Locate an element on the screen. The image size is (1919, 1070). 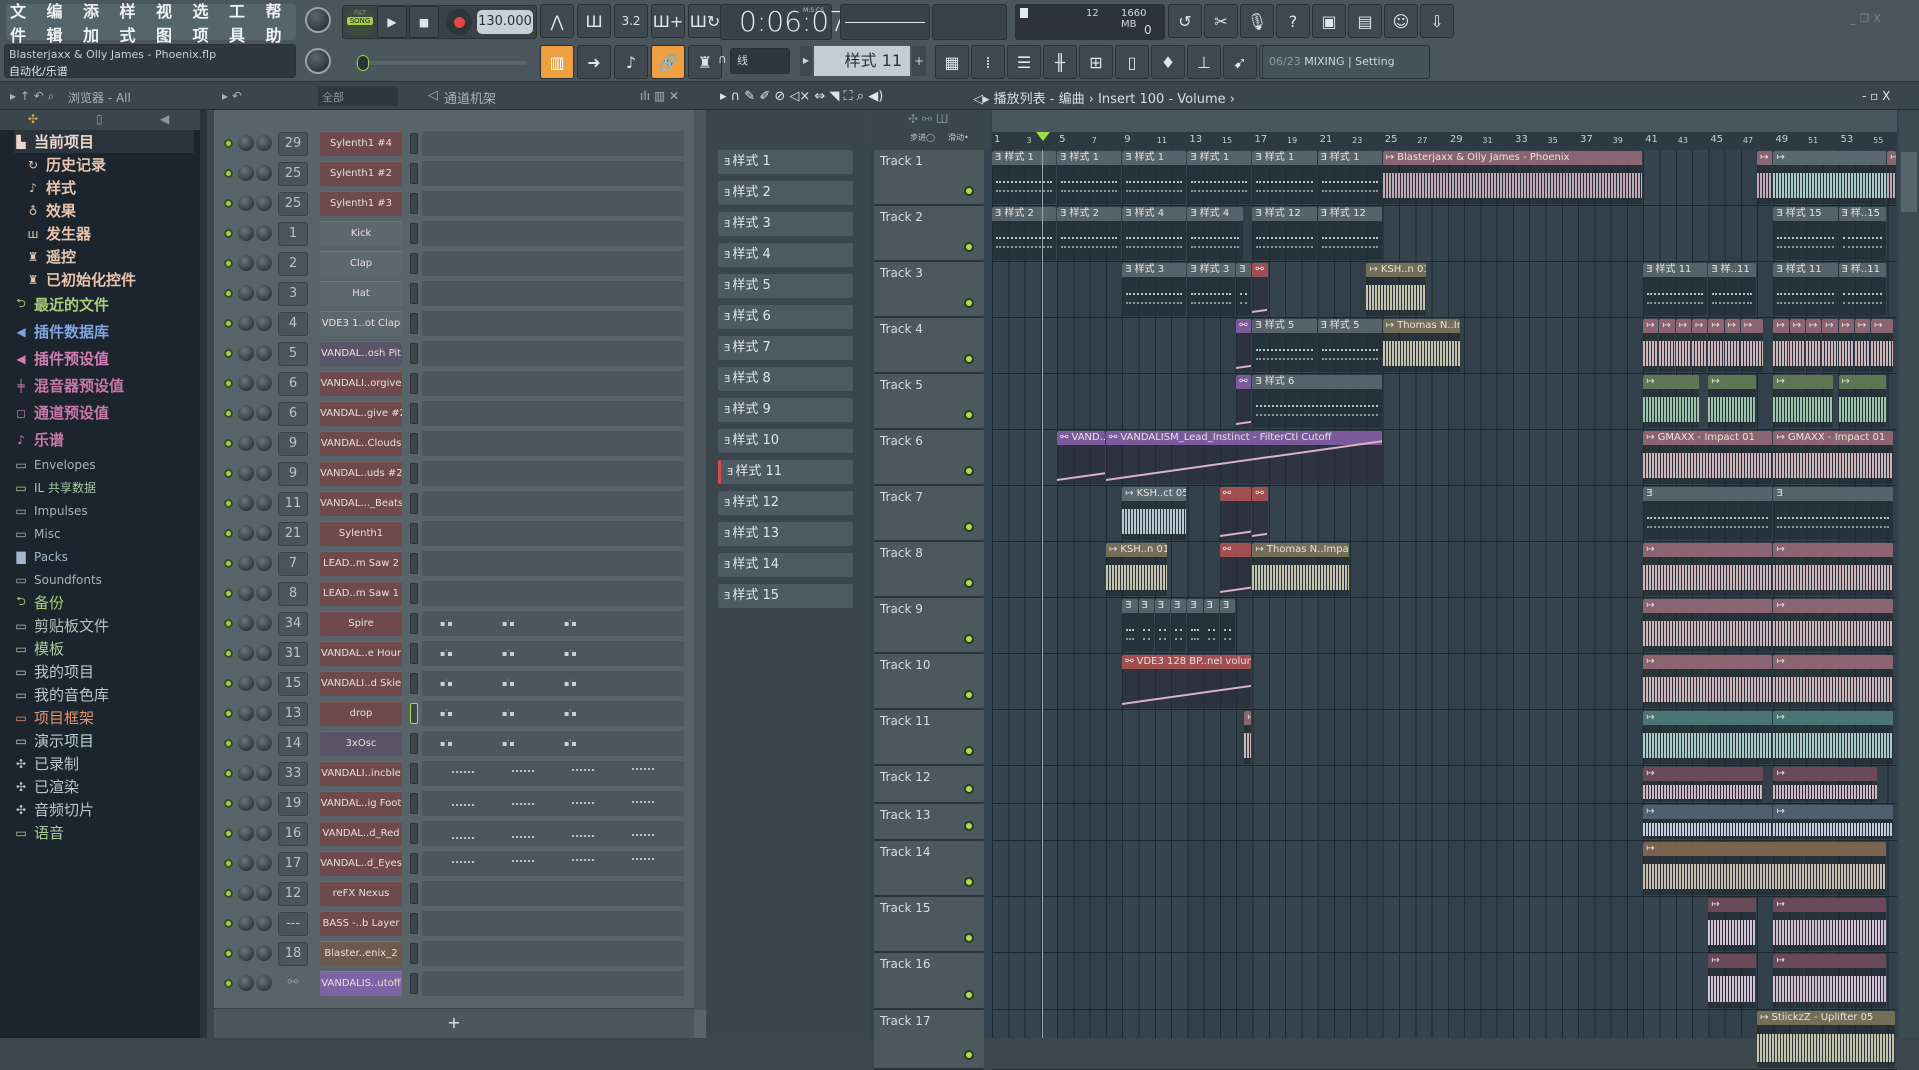
slide-toggle: 滑动• is located at coordinates (958, 137).